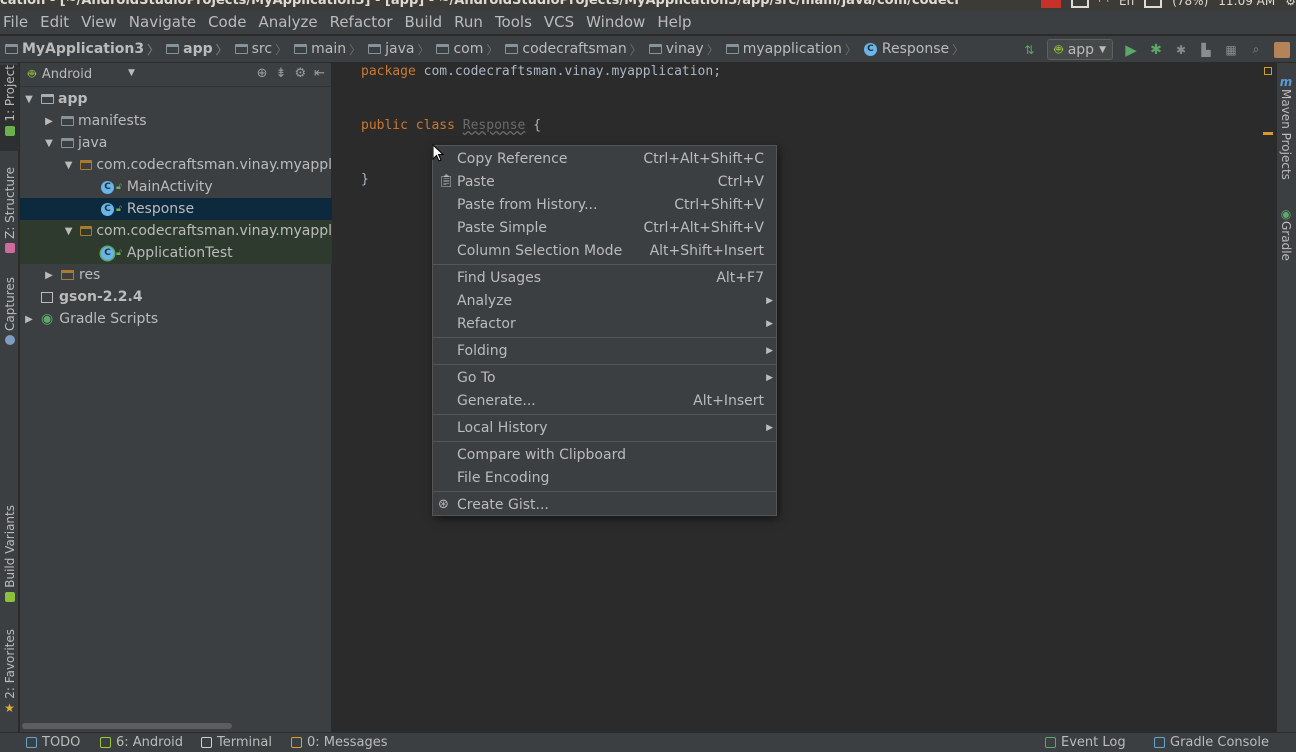  I want to click on menu-analyze: Analyze, so click(287, 22).